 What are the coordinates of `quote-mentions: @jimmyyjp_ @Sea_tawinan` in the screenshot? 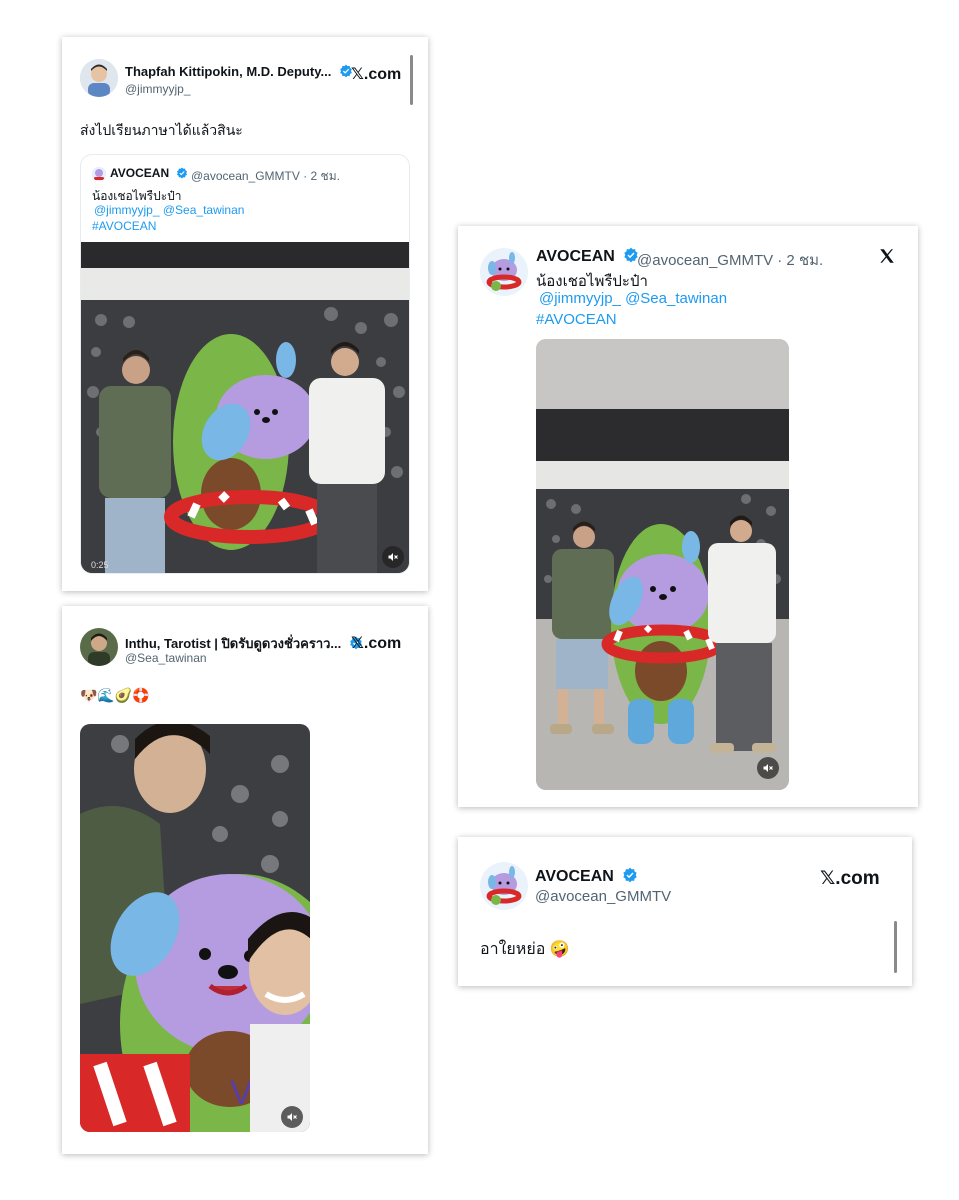 It's located at (169, 210).